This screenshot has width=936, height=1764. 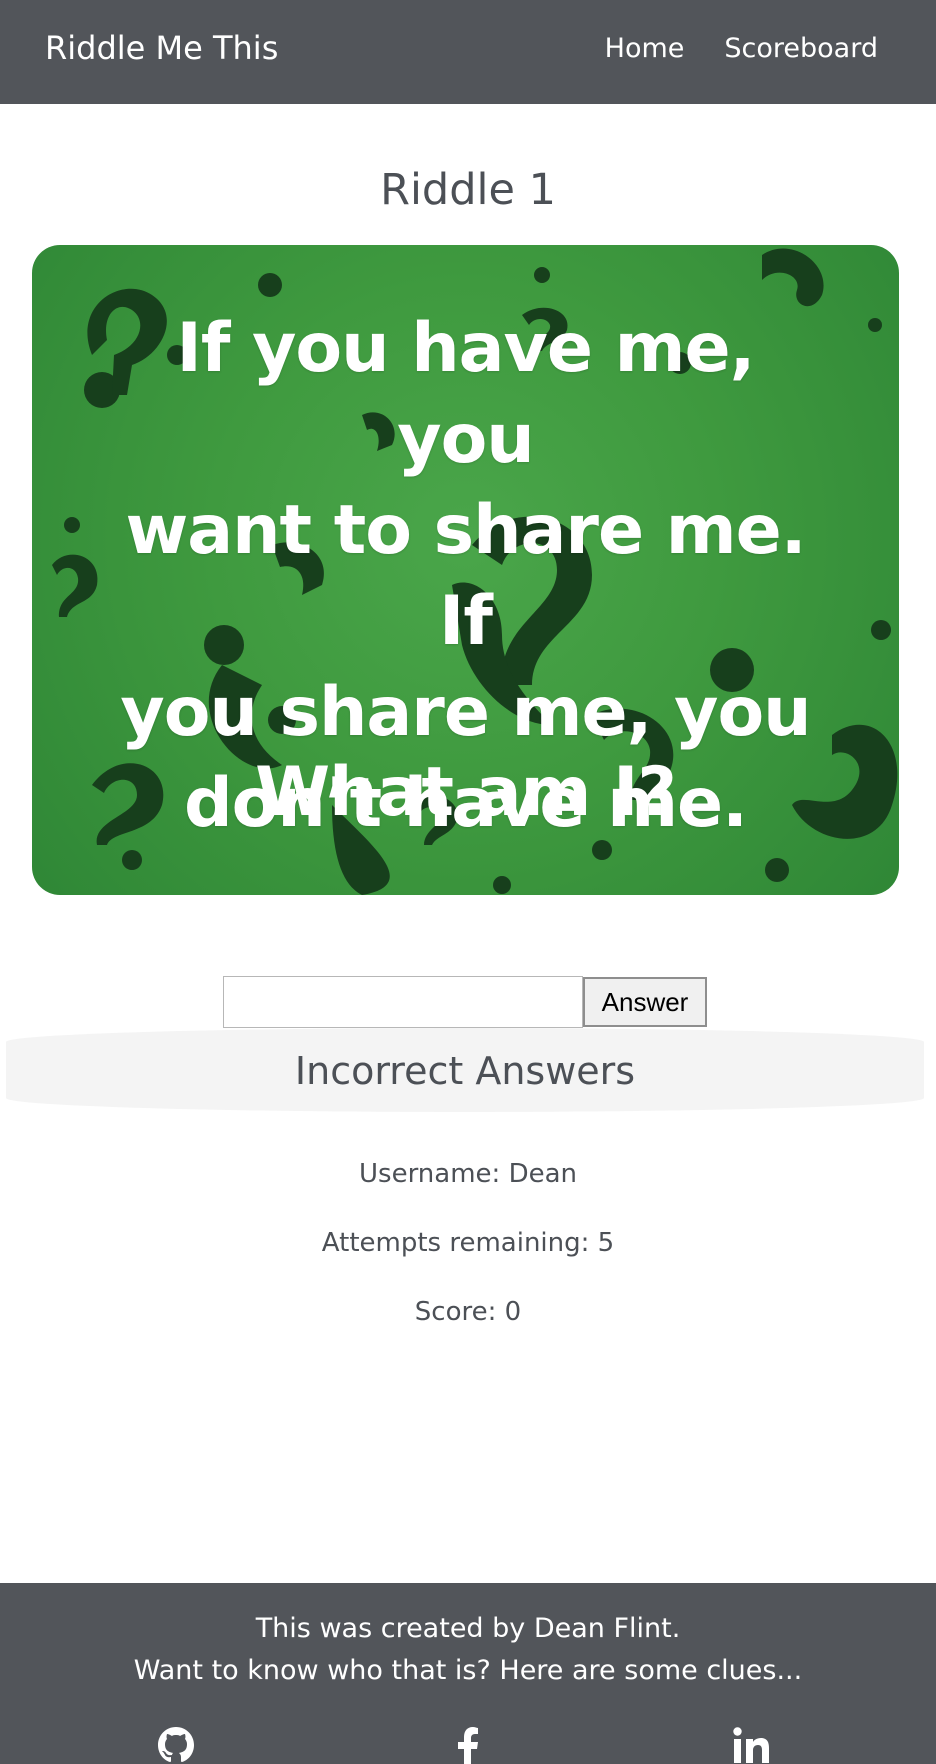 What do you see at coordinates (466, 792) in the screenshot?
I see `riddle-question: What am I?` at bounding box center [466, 792].